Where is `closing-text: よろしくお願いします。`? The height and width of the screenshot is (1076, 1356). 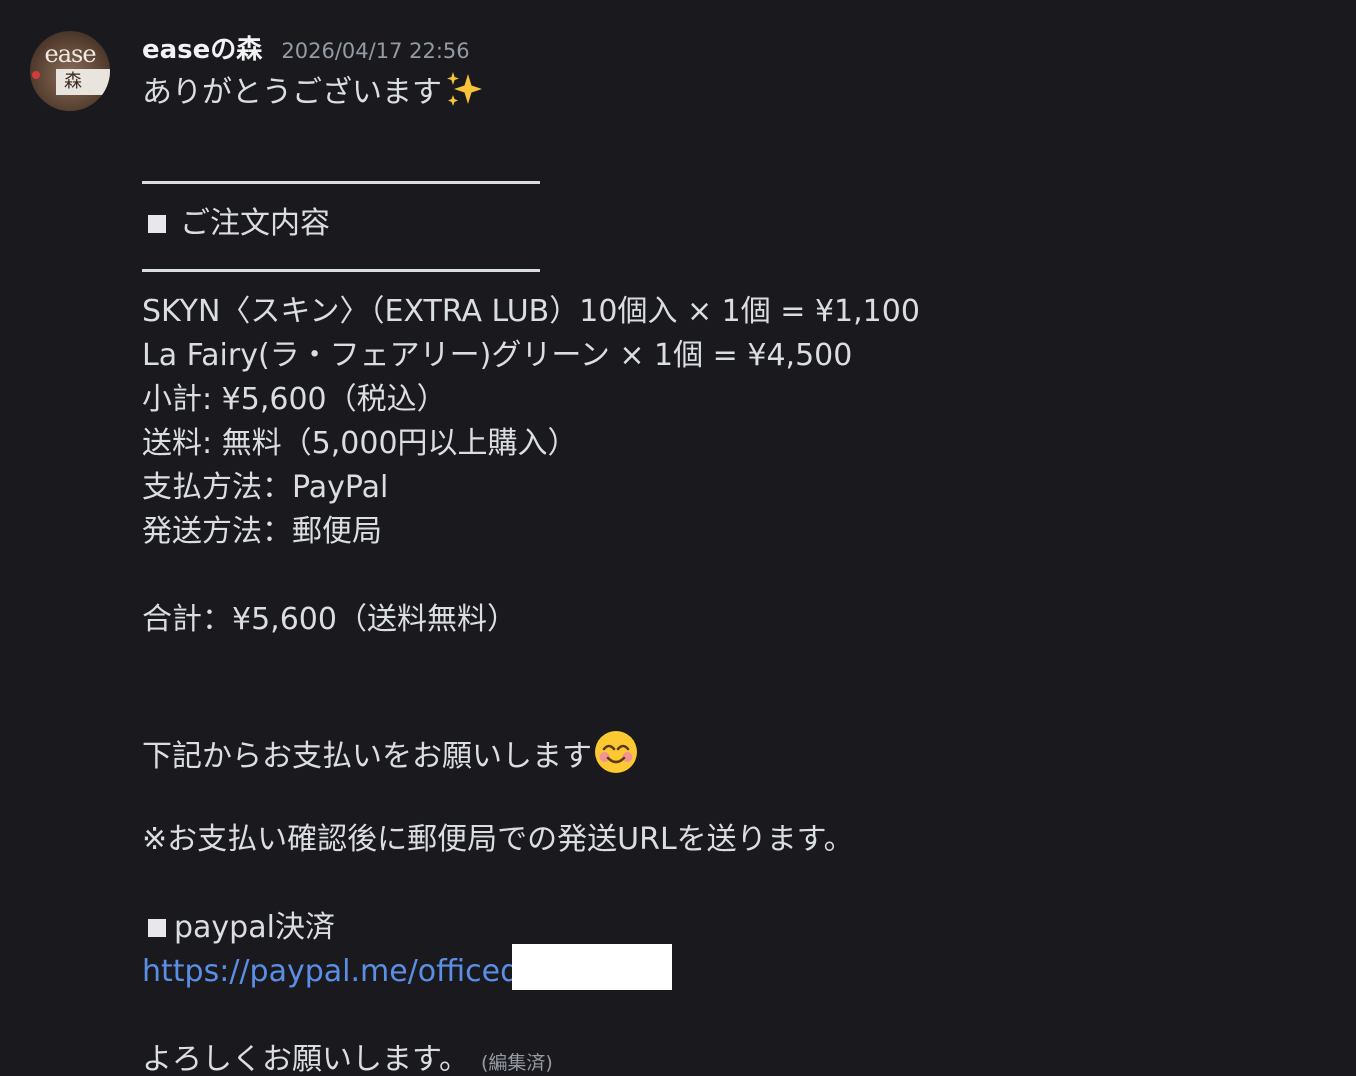
closing-text: よろしくお願いします。 is located at coordinates (305, 1059).